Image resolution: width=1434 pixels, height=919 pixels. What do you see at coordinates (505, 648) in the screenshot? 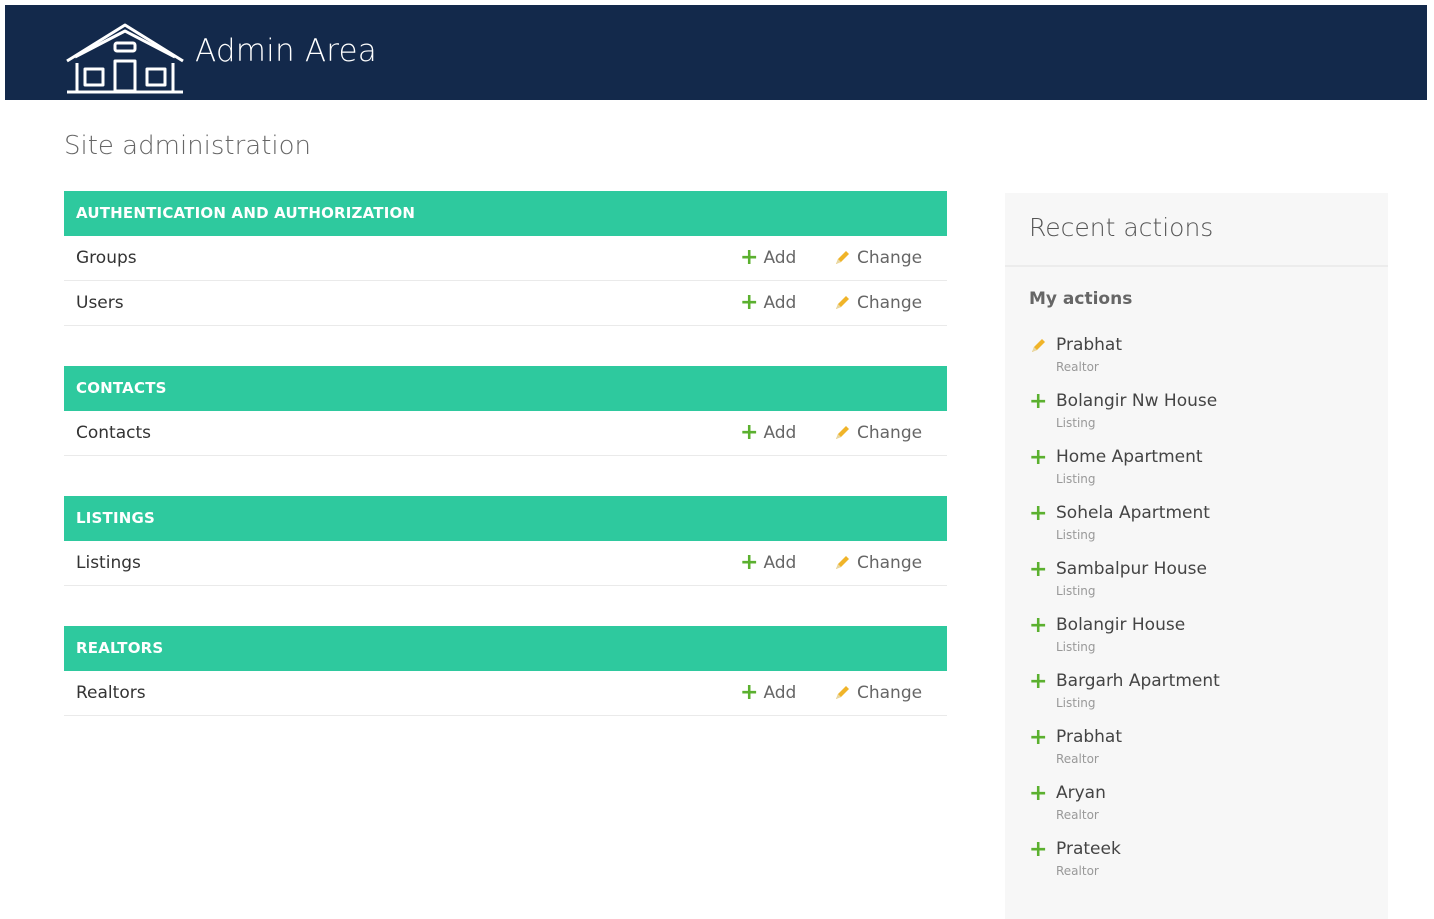
I see `module-header-realtors: REALTORS` at bounding box center [505, 648].